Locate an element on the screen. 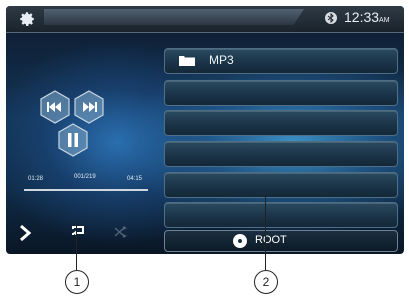  clock-ampm: AM is located at coordinates (384, 20).